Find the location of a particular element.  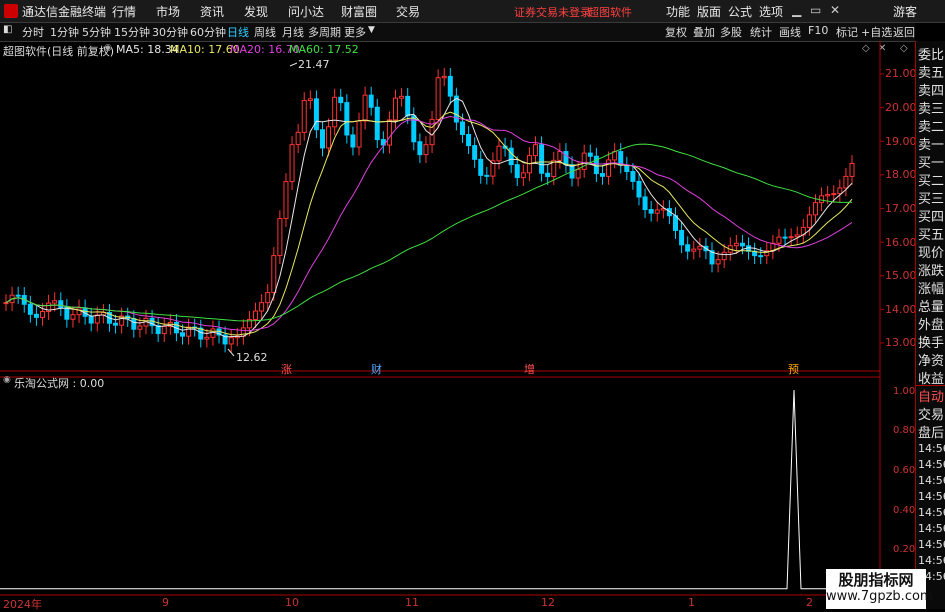

add-watchlist-button: +自选 is located at coordinates (876, 32).